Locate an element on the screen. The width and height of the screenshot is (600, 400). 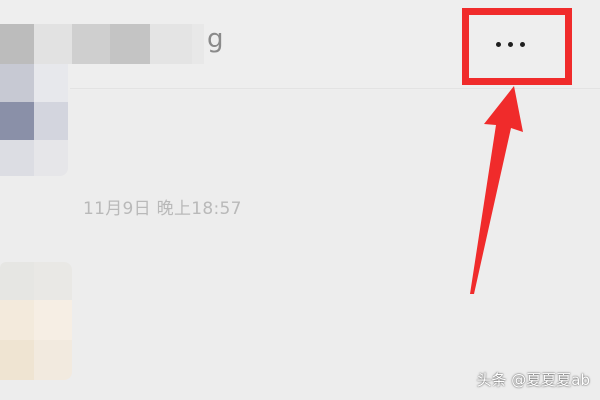
chat-title-char: g is located at coordinates (215, 39).